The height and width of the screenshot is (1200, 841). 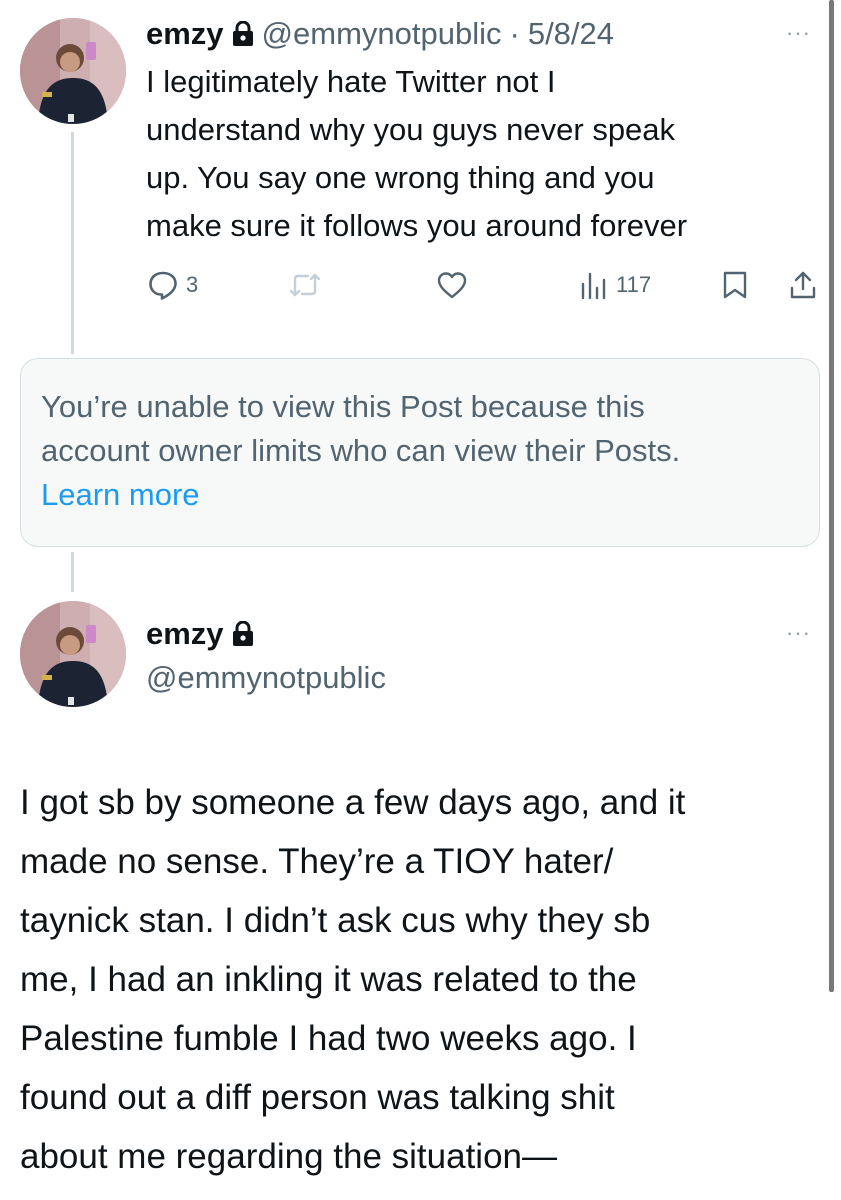 I want to click on text-line: about me regarding the situation—, so click(x=288, y=1156).